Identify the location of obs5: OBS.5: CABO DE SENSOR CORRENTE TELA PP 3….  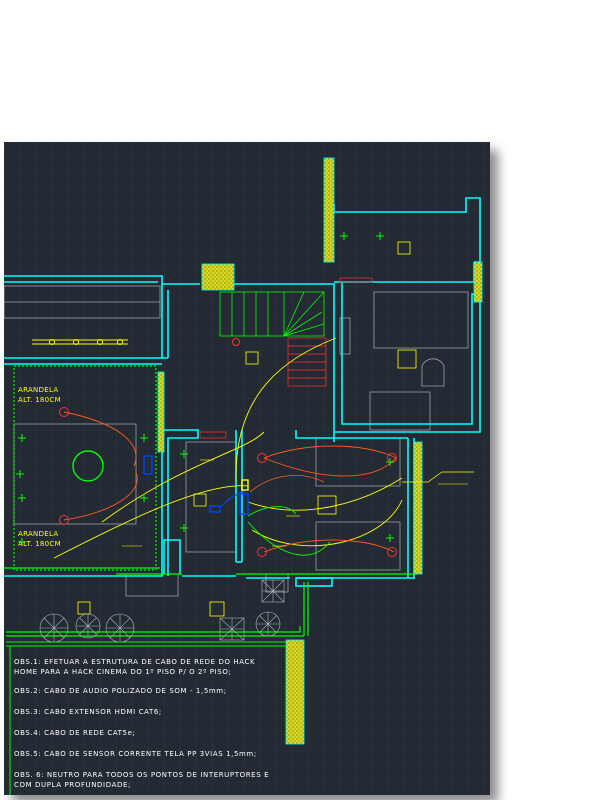
(135, 754).